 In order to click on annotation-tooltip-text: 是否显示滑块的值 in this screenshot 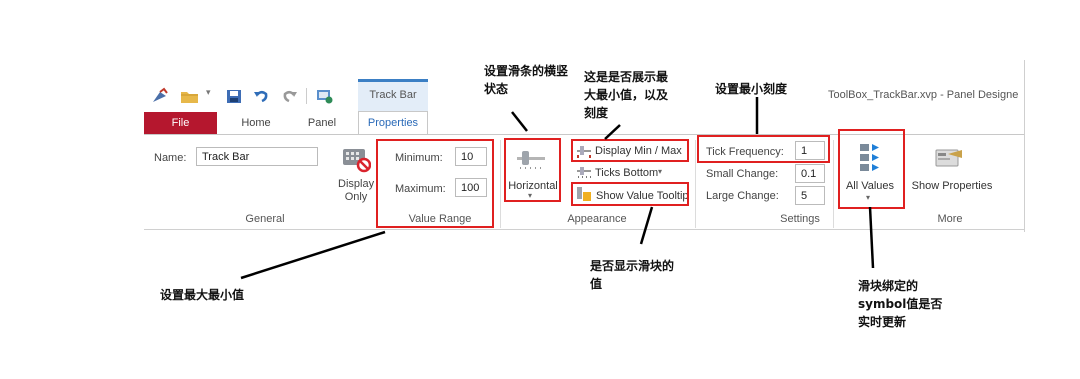, I will do `click(632, 275)`.